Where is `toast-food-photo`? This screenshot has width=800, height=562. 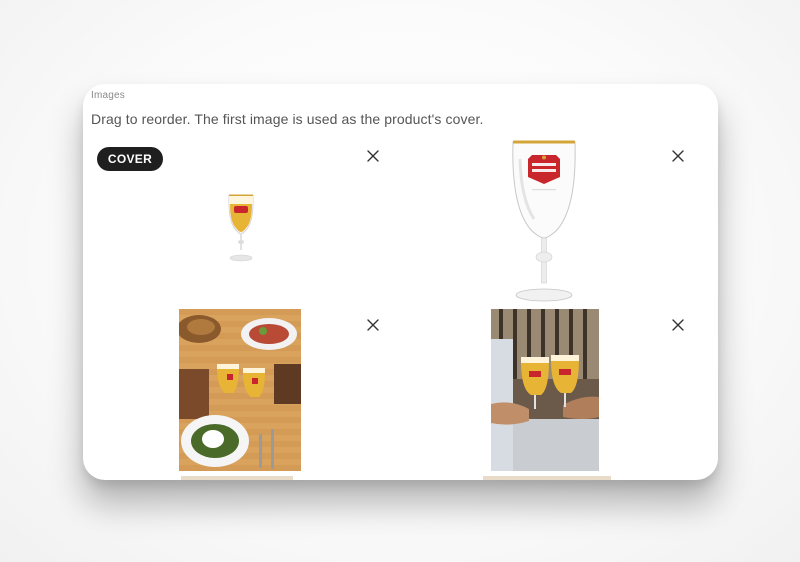
toast-food-photo is located at coordinates (240, 390).